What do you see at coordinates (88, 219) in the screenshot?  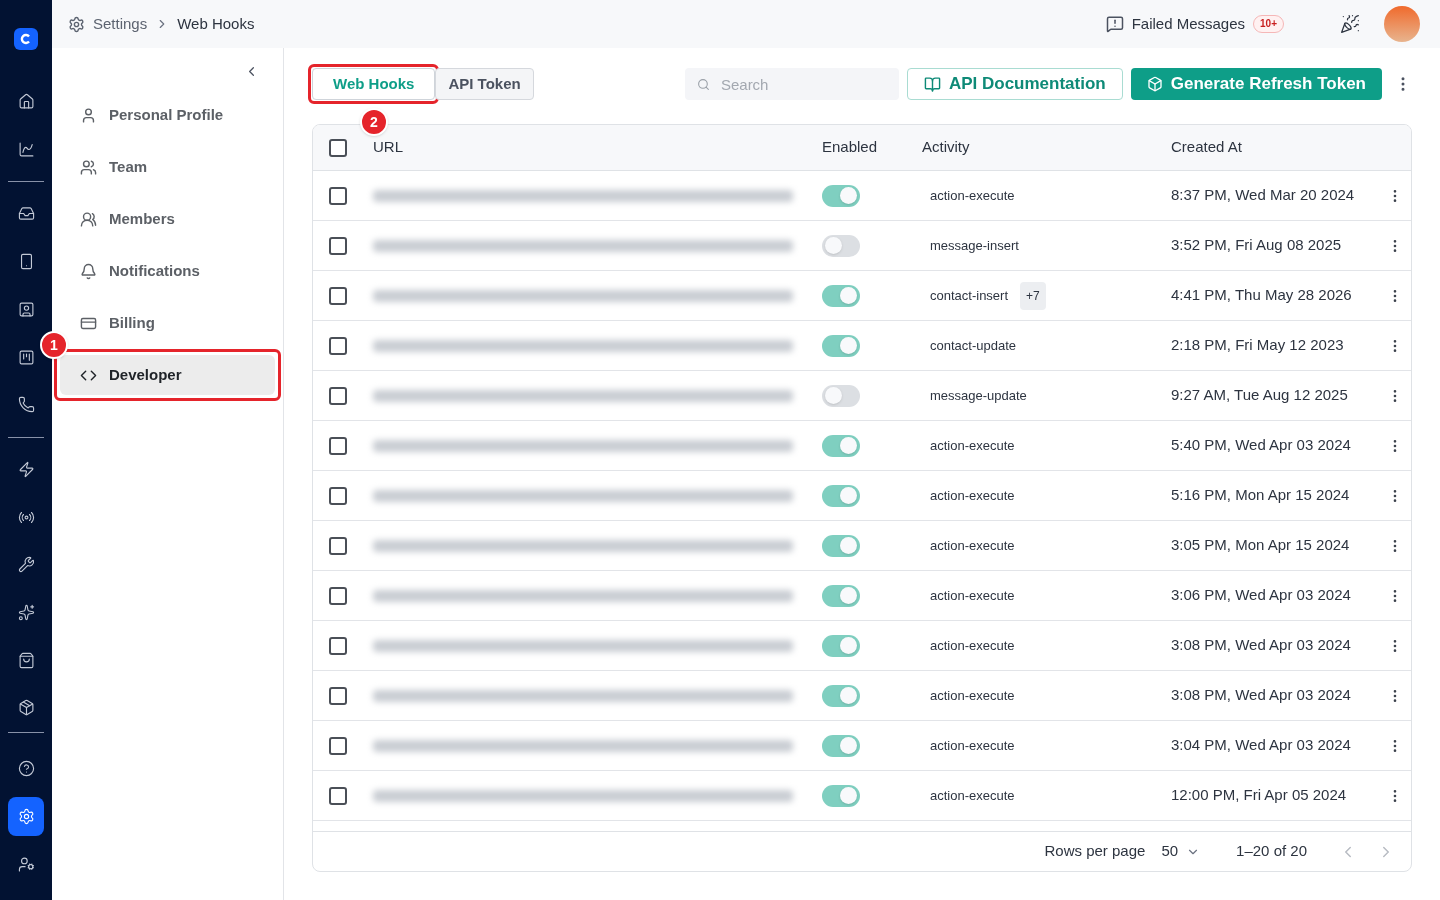 I see `members-icon` at bounding box center [88, 219].